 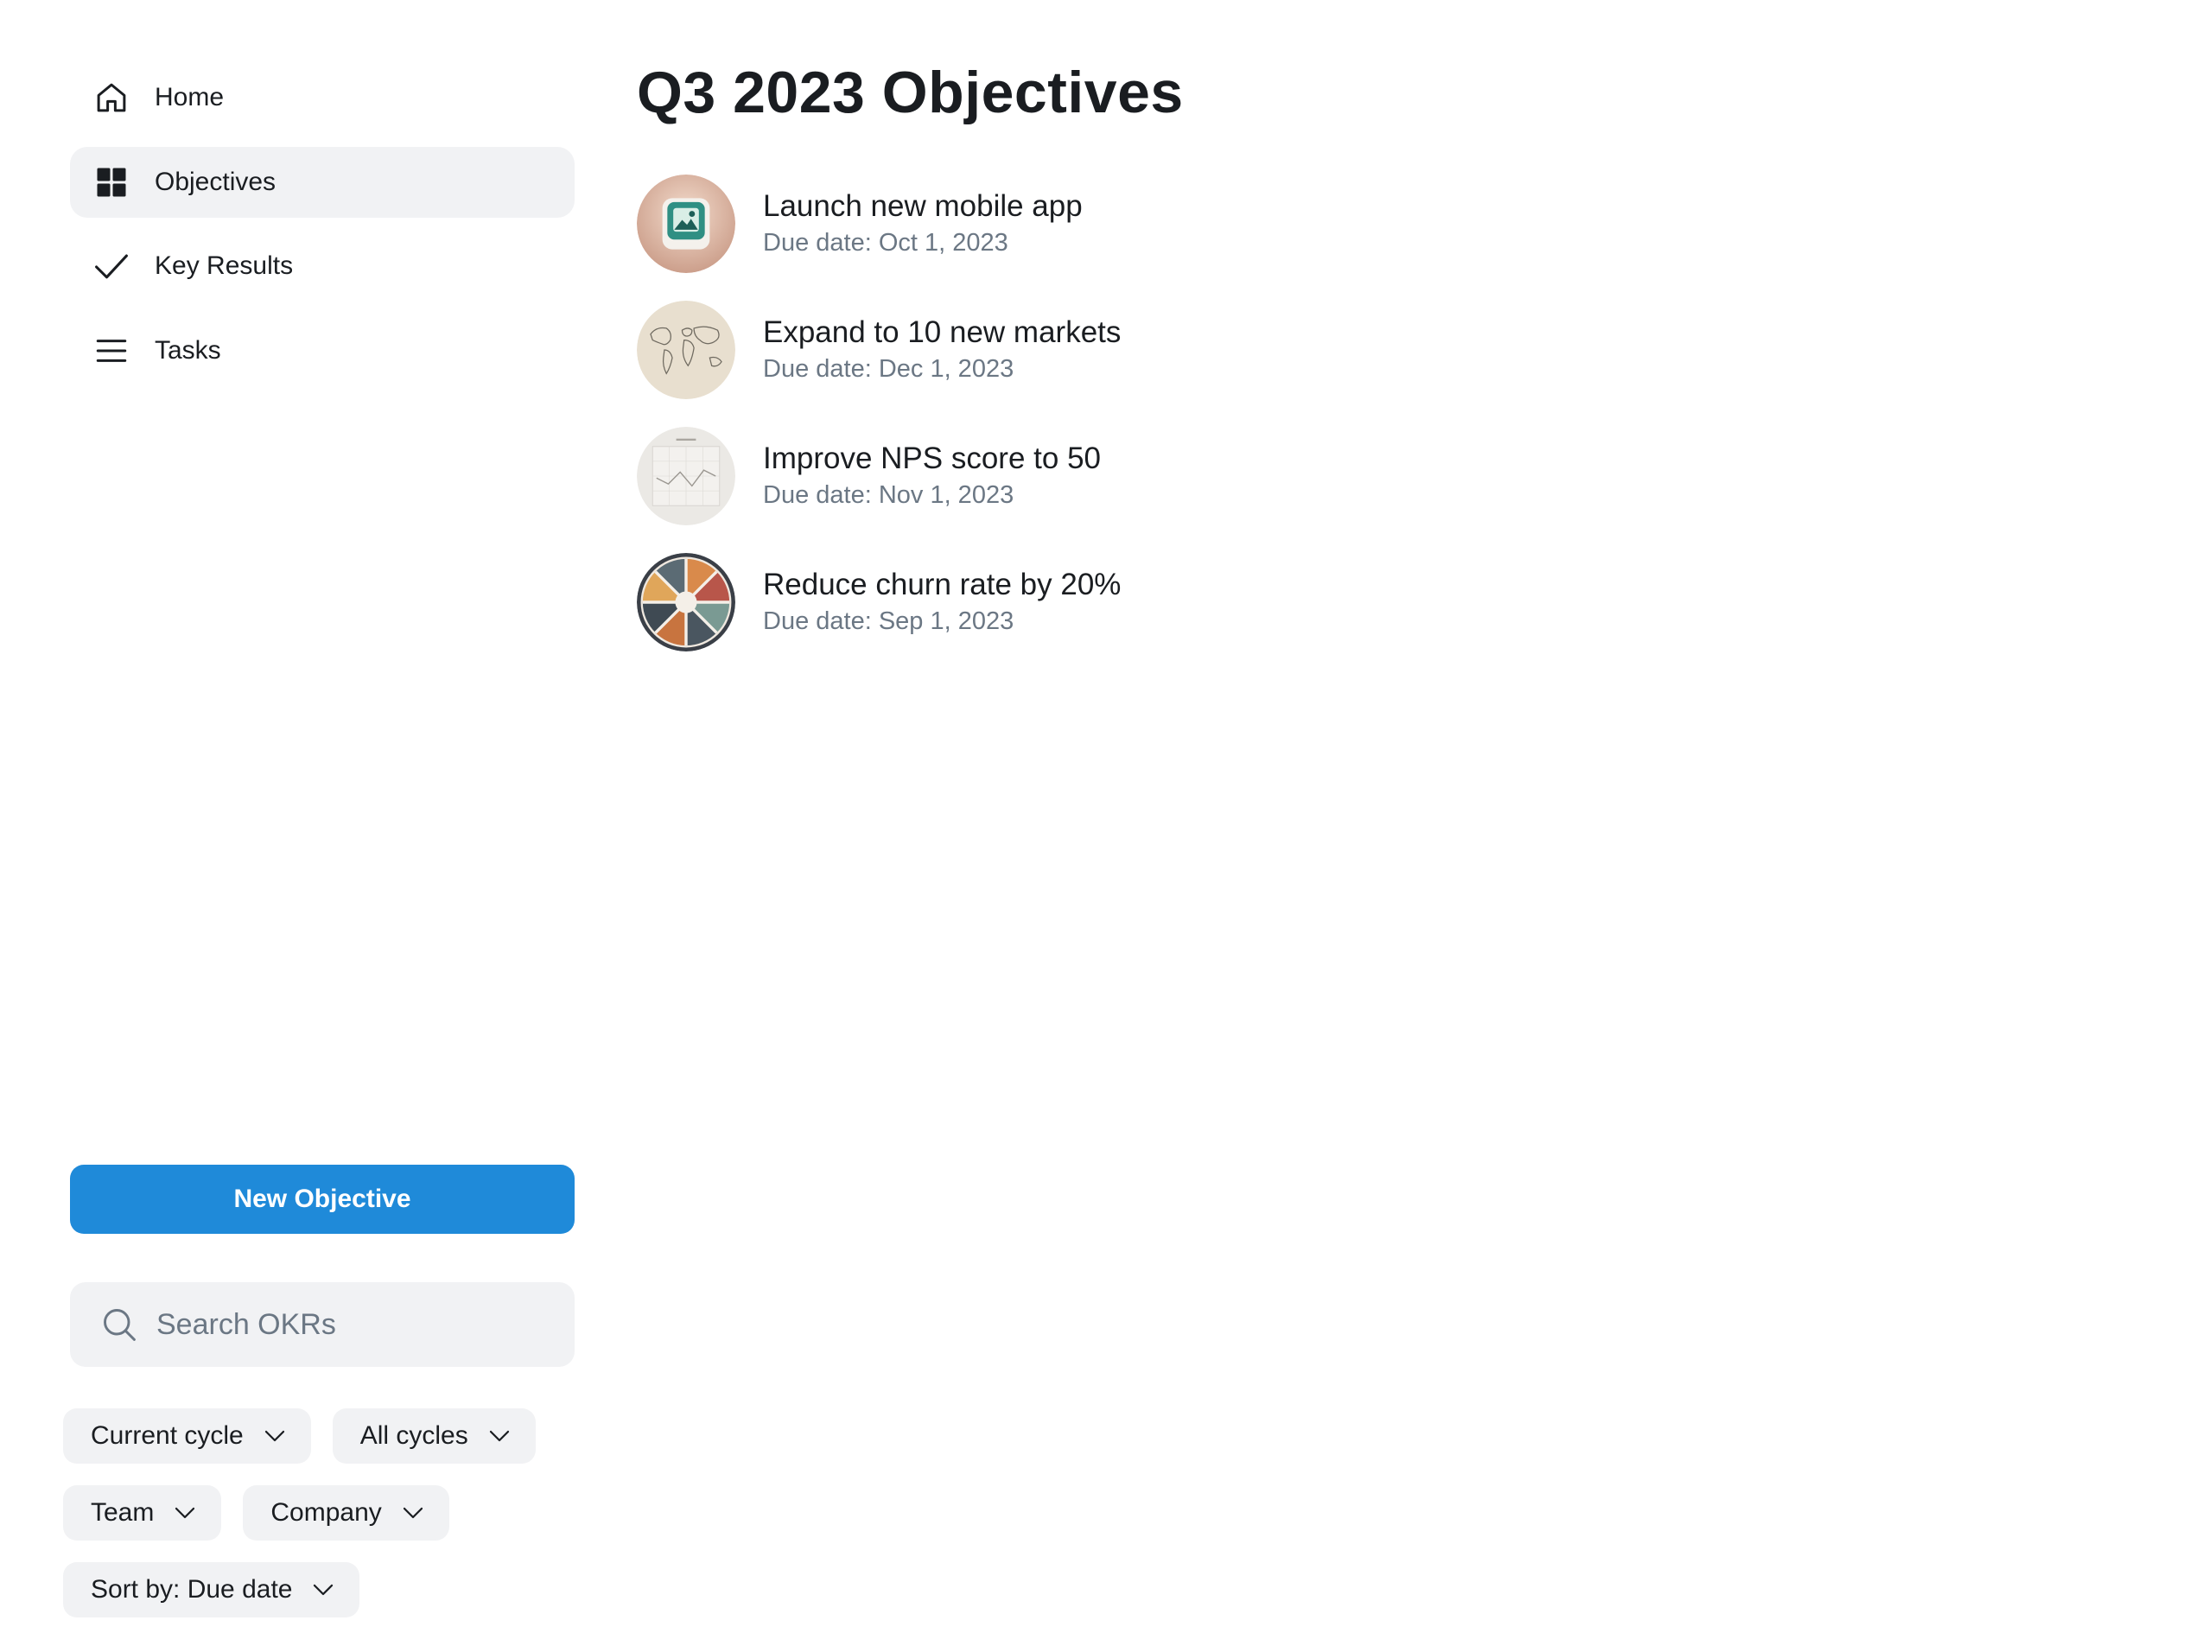 What do you see at coordinates (322, 267) in the screenshot?
I see `sidebar-item-key-results: Key Results` at bounding box center [322, 267].